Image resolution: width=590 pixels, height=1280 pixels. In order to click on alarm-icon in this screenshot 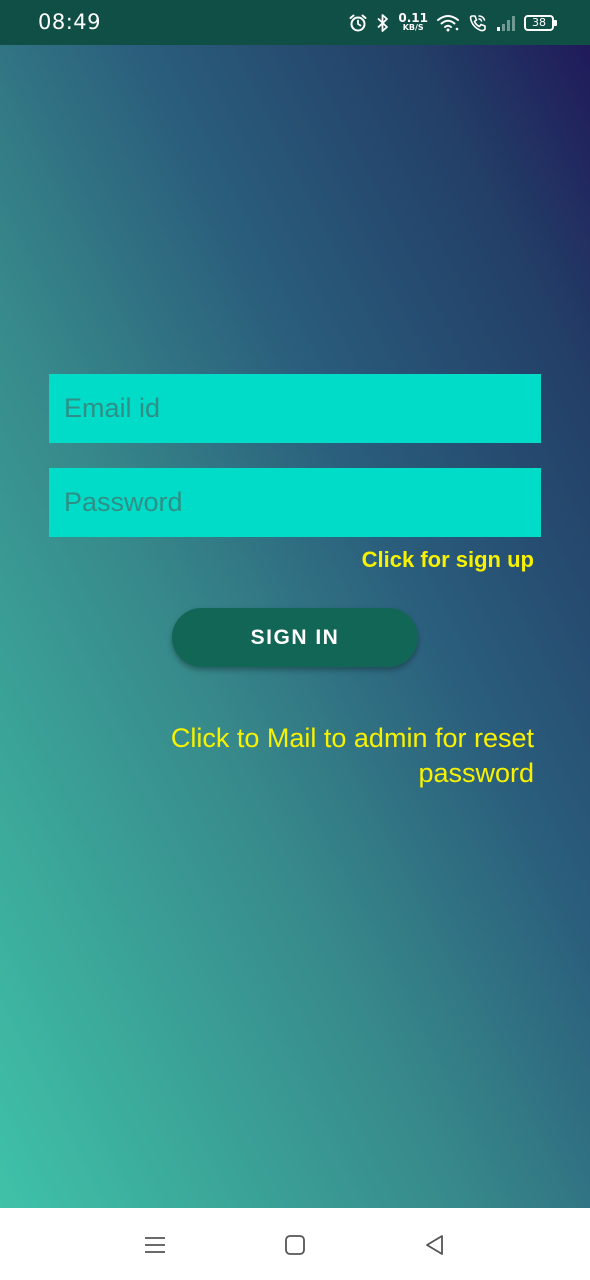, I will do `click(358, 23)`.